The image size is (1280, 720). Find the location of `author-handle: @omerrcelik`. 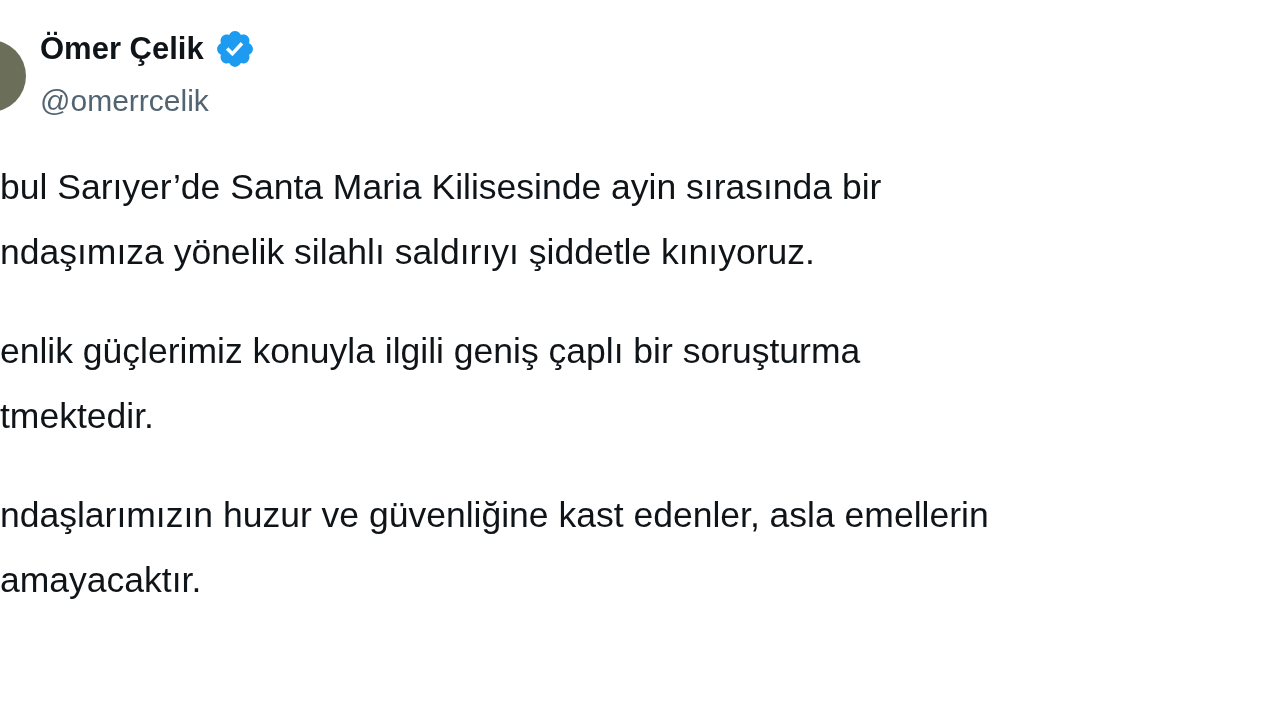

author-handle: @omerrcelik is located at coordinates (148, 101).